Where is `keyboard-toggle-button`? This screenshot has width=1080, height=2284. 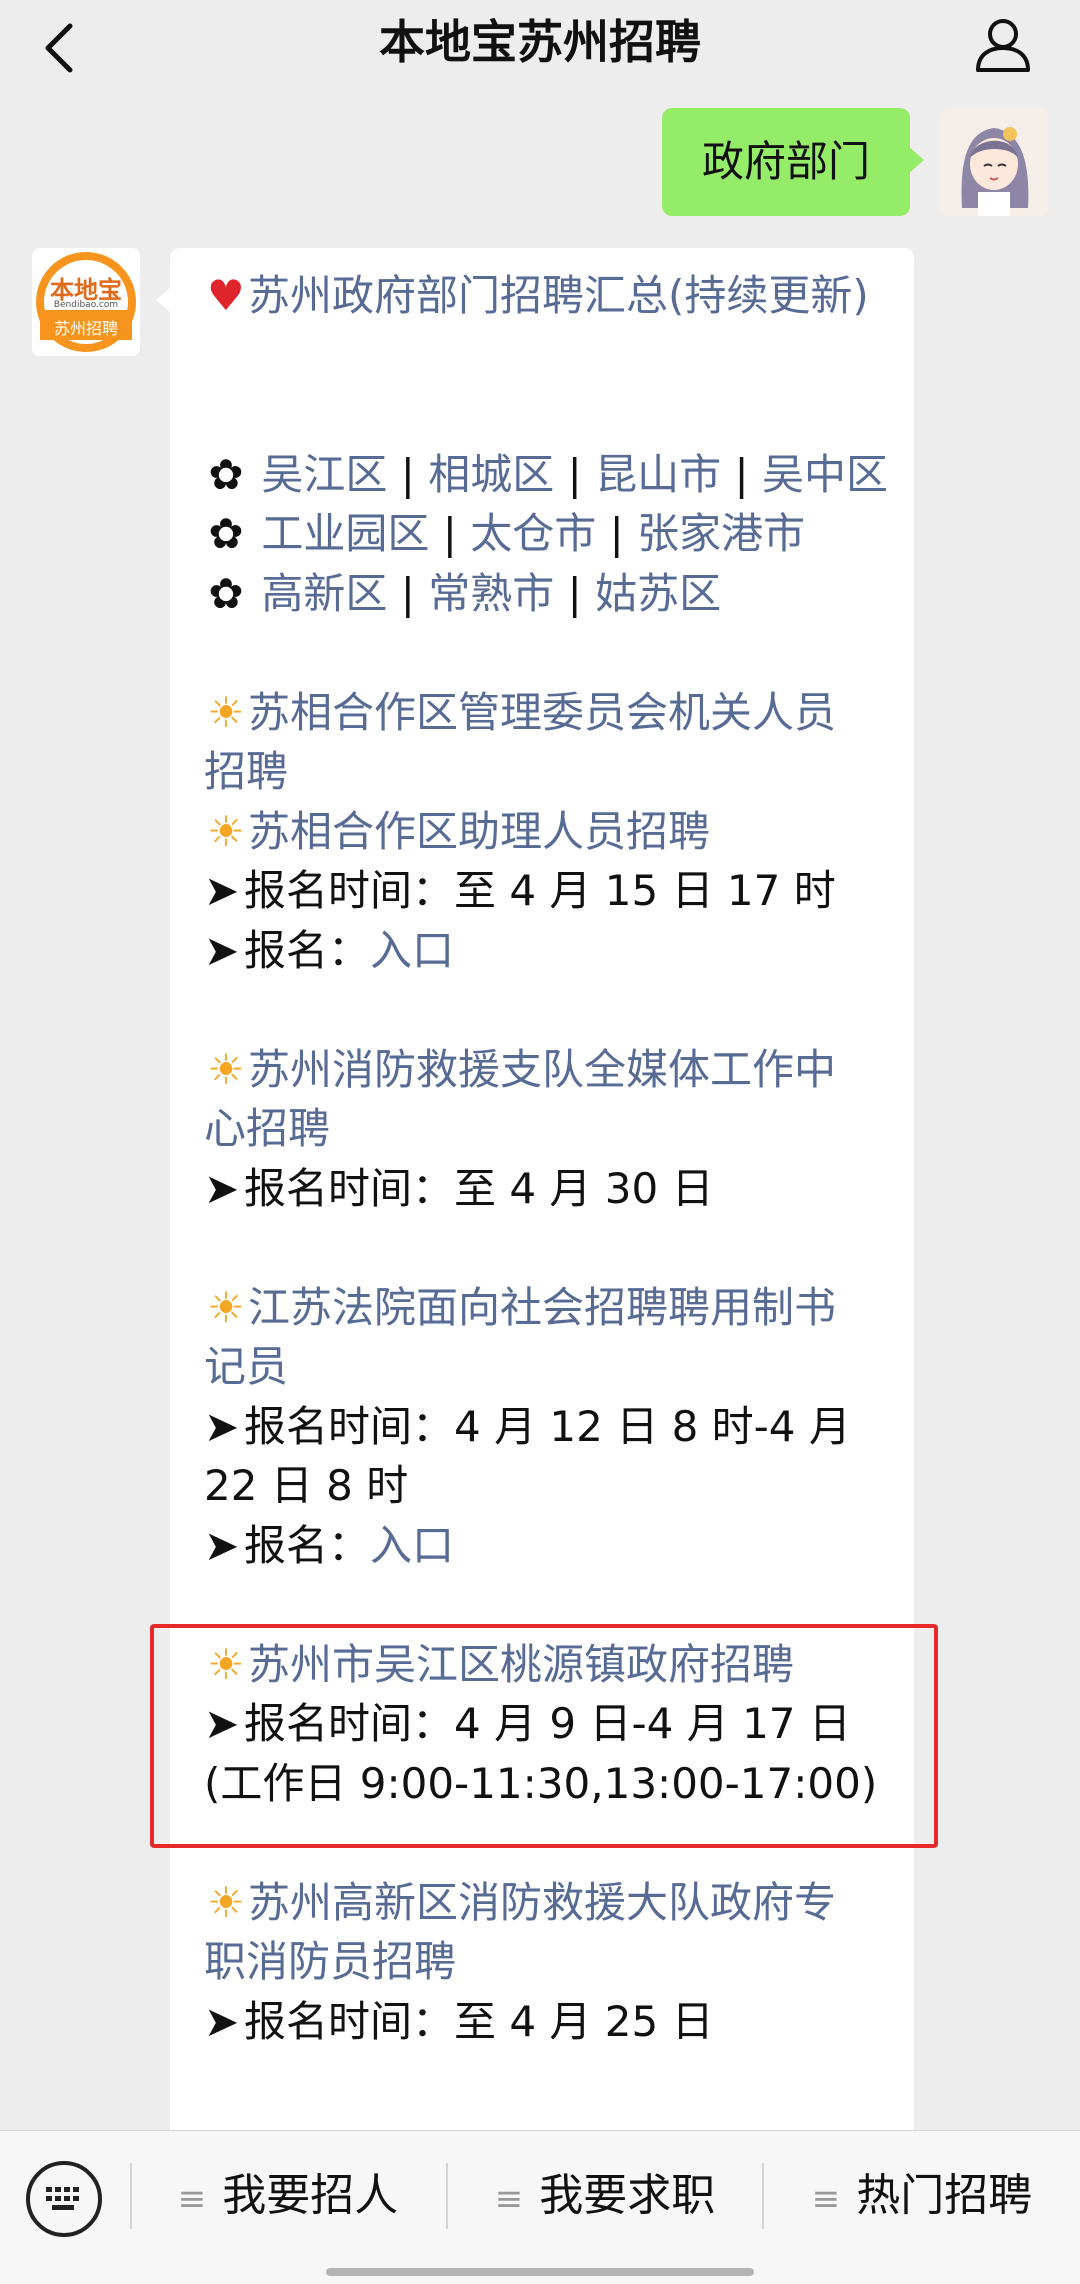
keyboard-toggle-button is located at coordinates (64, 2199).